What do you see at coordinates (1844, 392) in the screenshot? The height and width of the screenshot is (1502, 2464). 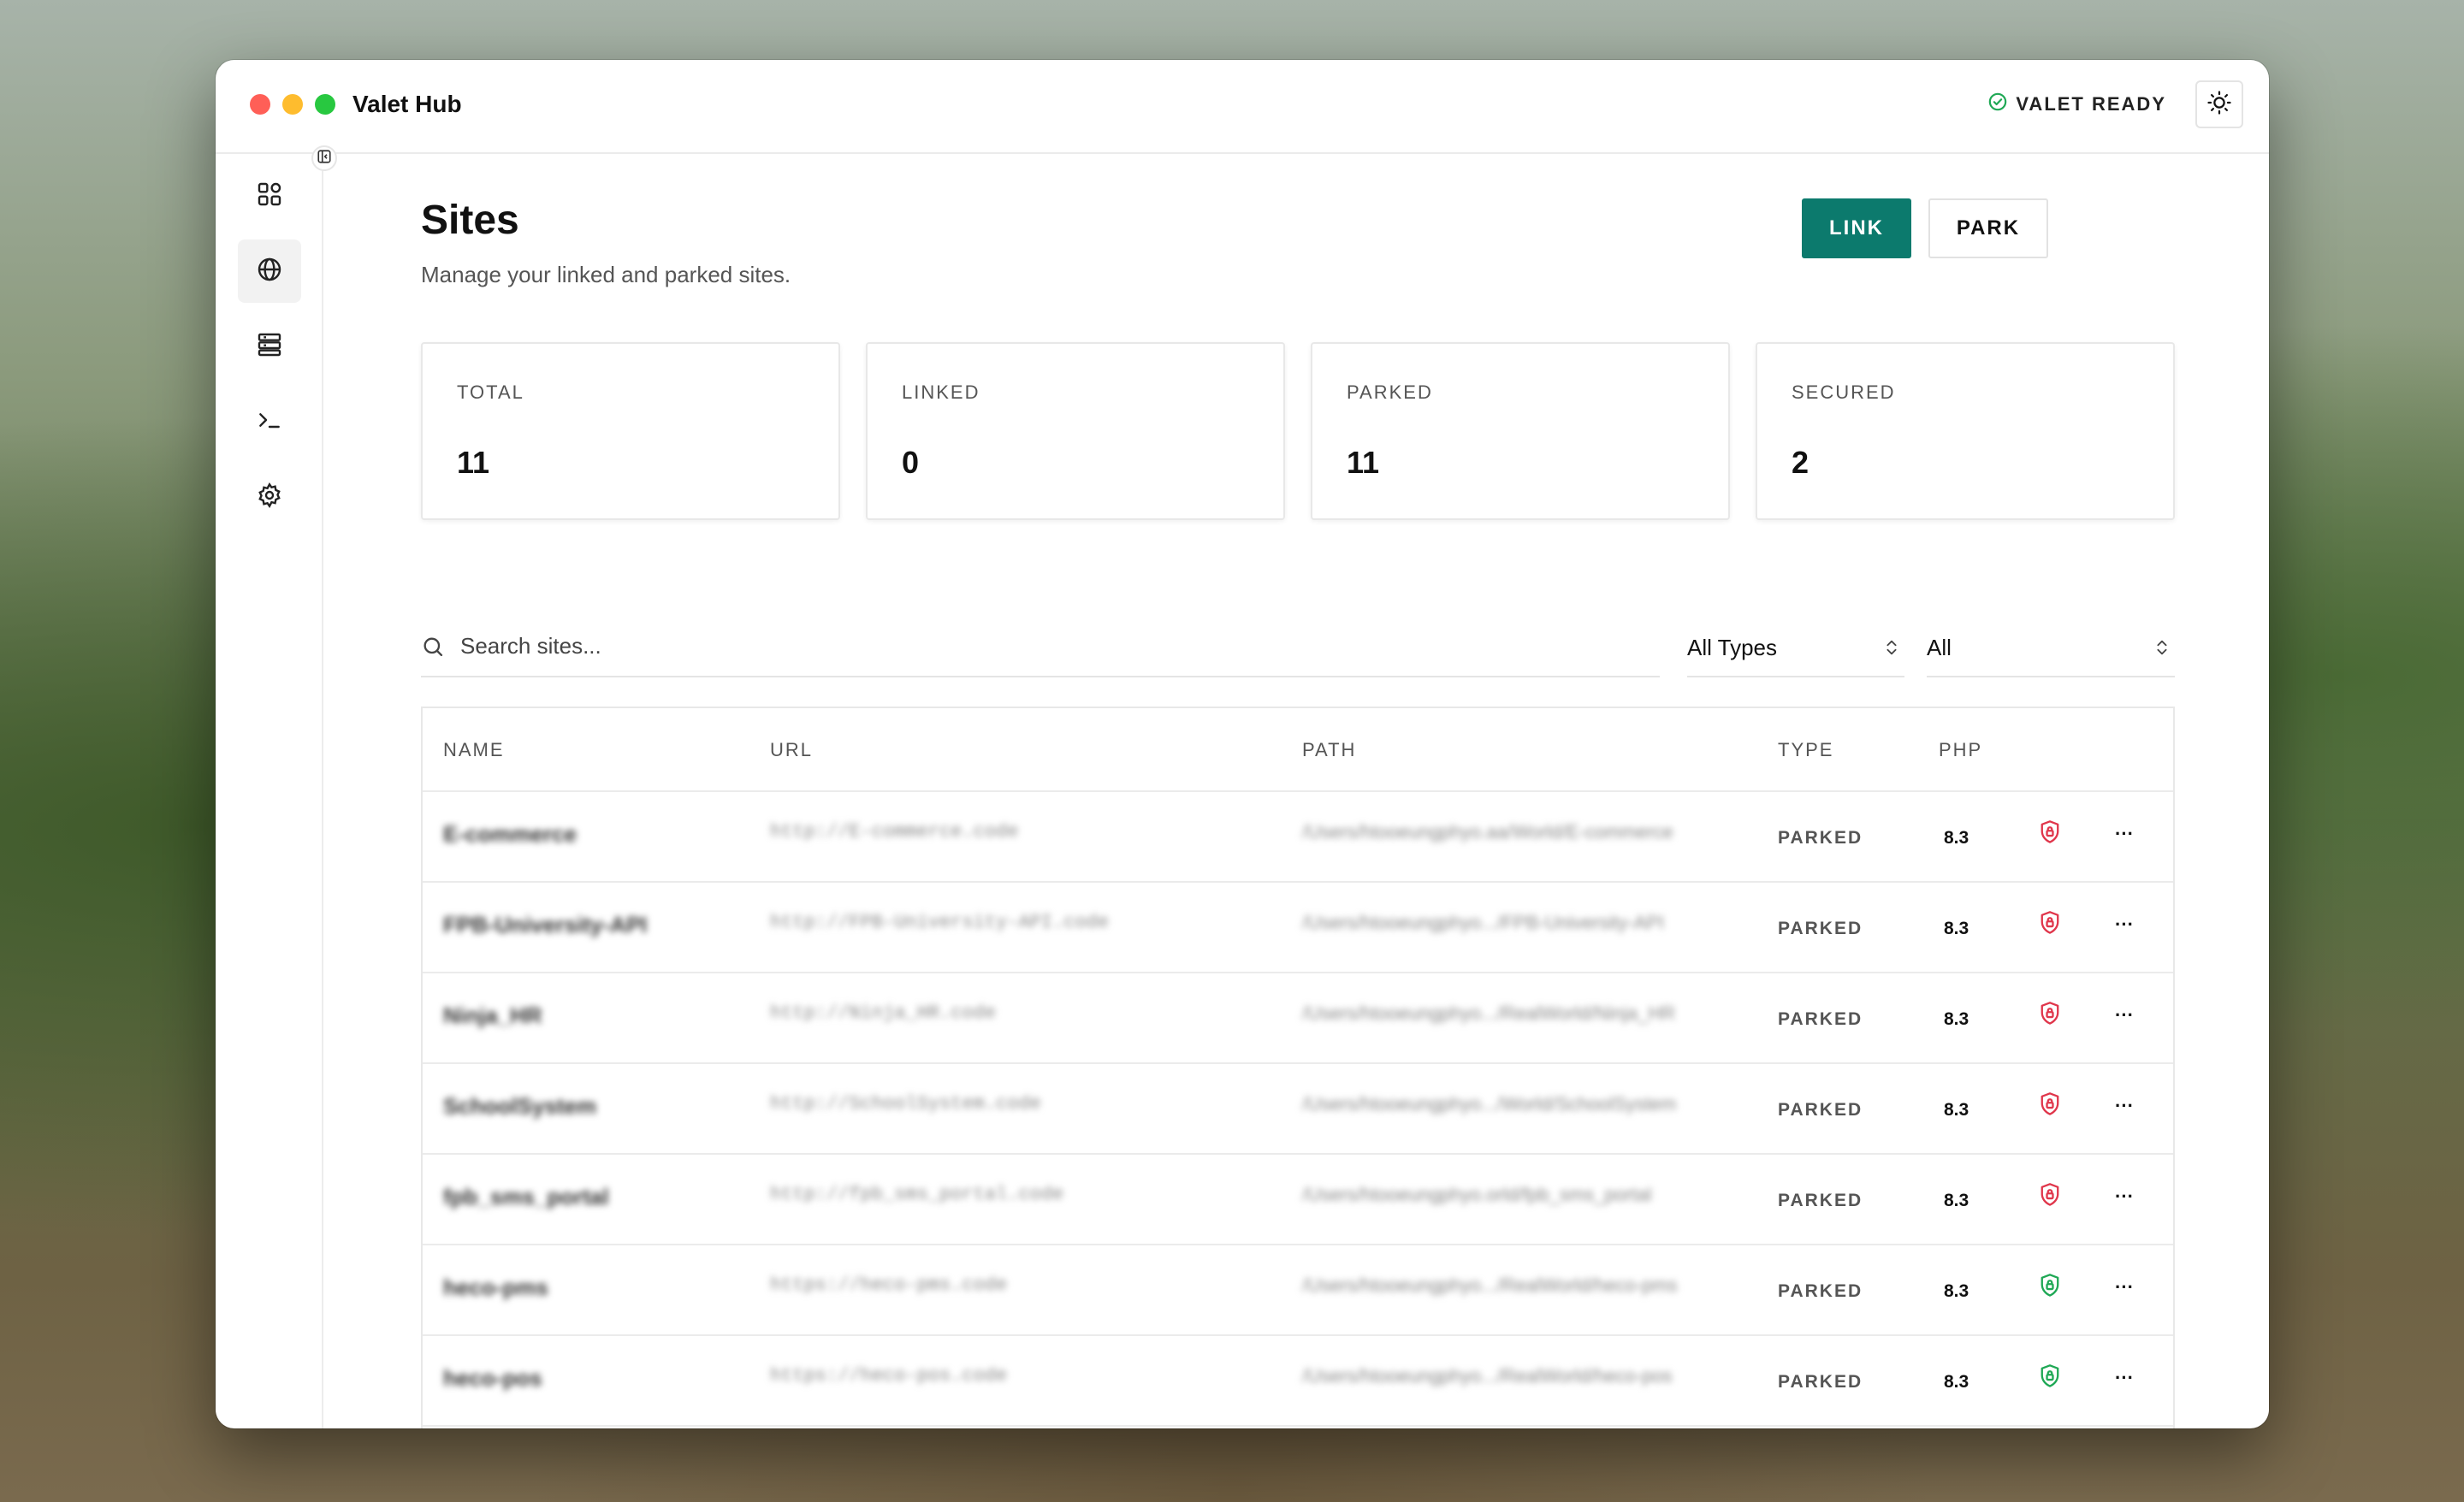 I see `stat-label: SECURED` at bounding box center [1844, 392].